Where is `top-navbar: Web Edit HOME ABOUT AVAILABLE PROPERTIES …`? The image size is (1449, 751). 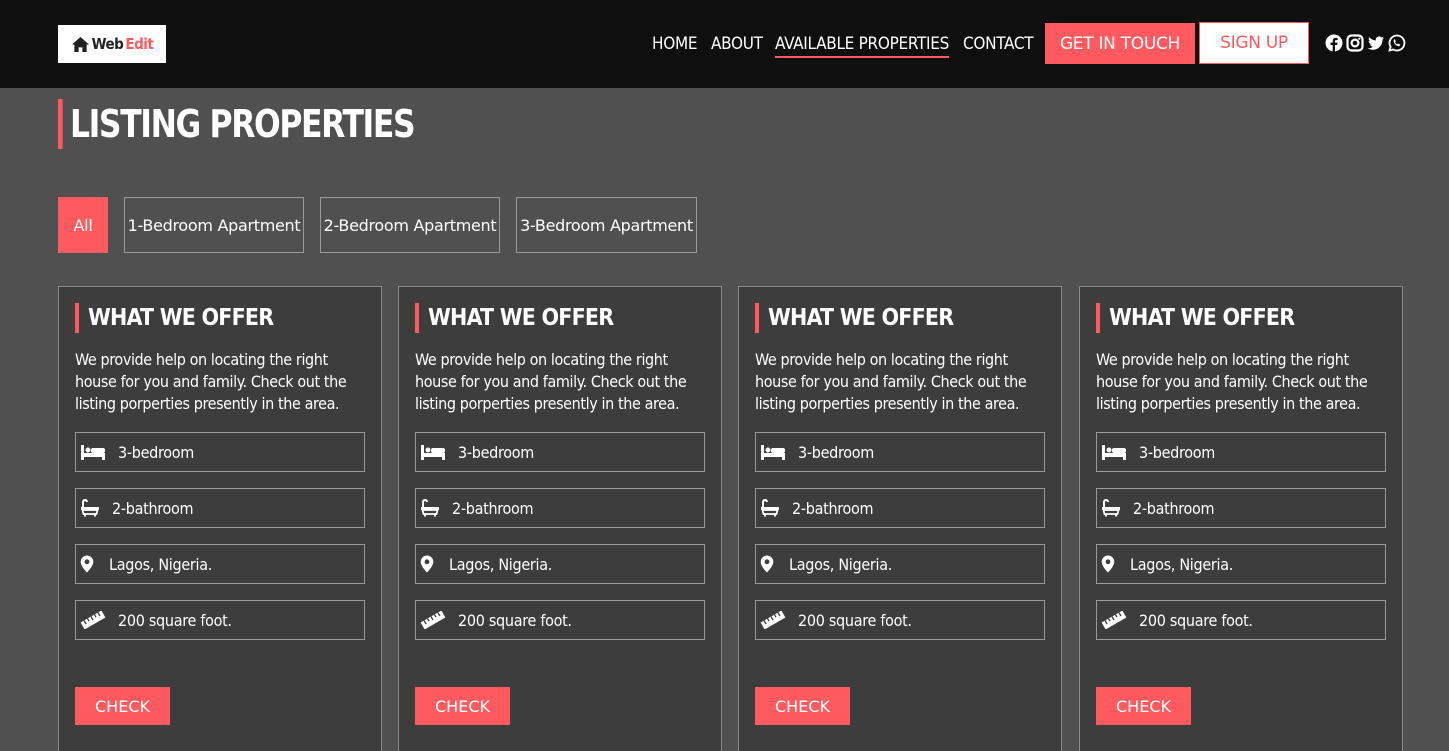
top-navbar: Web Edit HOME ABOUT AVAILABLE PROPERTIES … is located at coordinates (724, 44).